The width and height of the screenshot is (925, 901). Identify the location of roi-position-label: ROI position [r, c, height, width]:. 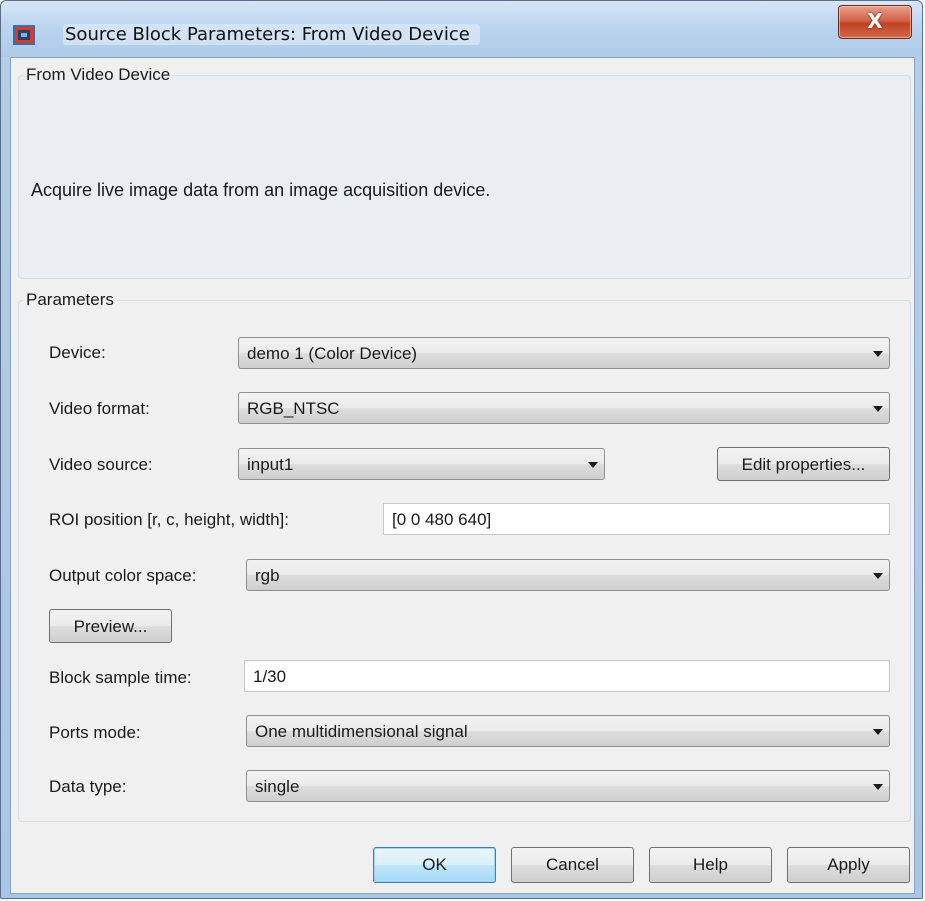
(169, 519).